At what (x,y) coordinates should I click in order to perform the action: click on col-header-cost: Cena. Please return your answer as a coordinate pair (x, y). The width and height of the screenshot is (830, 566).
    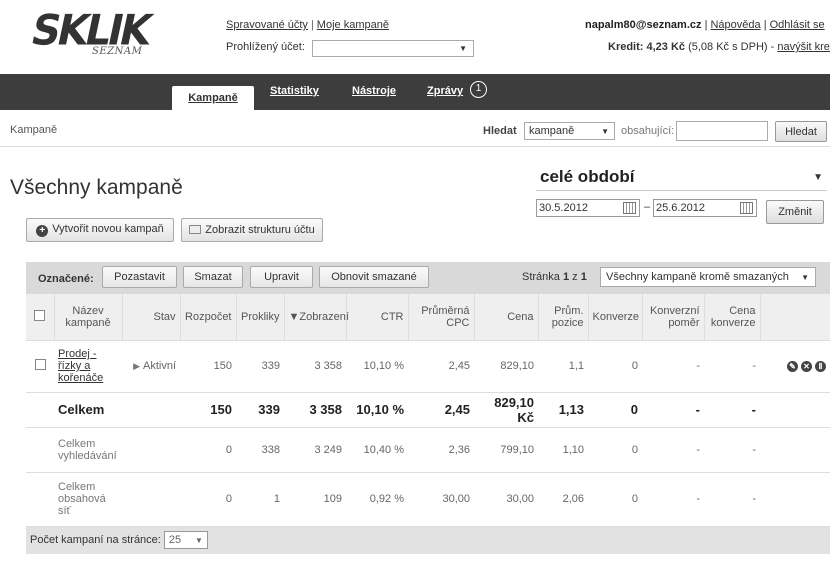
    Looking at the image, I should click on (506, 317).